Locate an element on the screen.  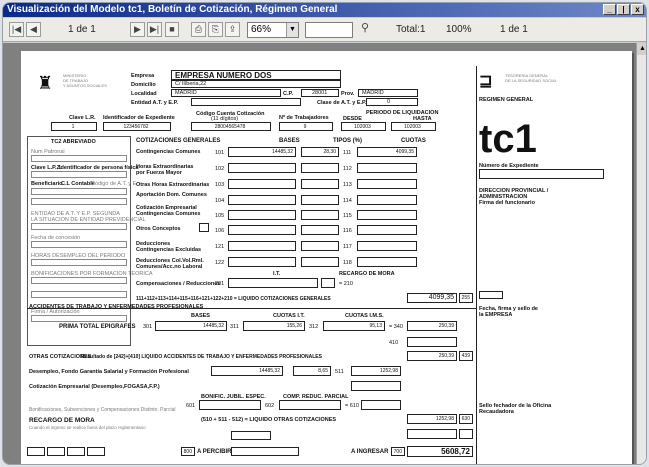
direccion-line-3: Firma del funcionario is located at coordinates (507, 203).